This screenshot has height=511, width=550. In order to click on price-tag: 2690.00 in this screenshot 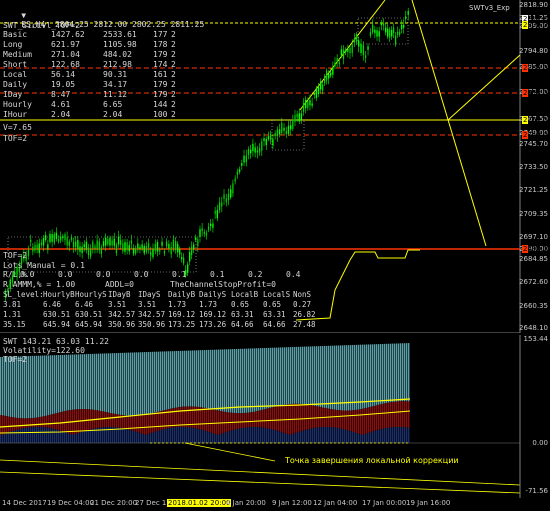, I will do `click(536, 249)`.